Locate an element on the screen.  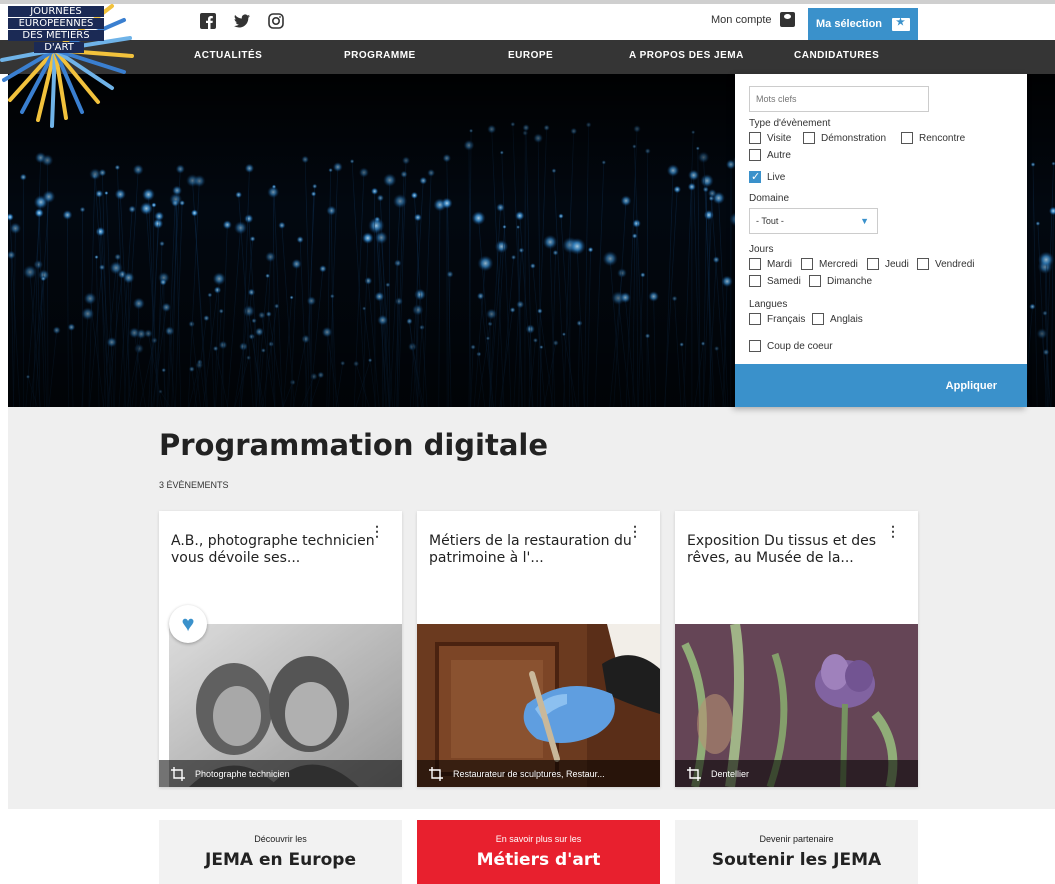
language-anglais: Anglais is located at coordinates (837, 319).